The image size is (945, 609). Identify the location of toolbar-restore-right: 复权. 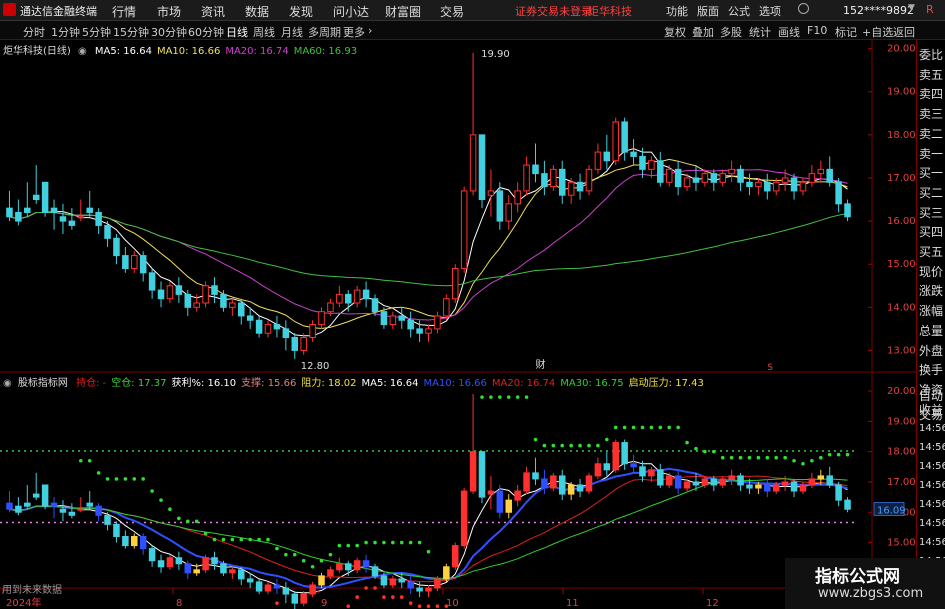
(675, 32).